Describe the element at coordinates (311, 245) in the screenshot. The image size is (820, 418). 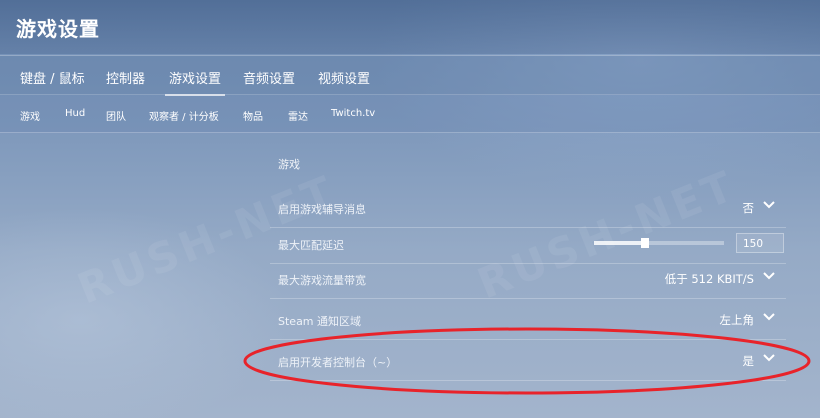
I see `setting-label: 最大匹配延迟` at that location.